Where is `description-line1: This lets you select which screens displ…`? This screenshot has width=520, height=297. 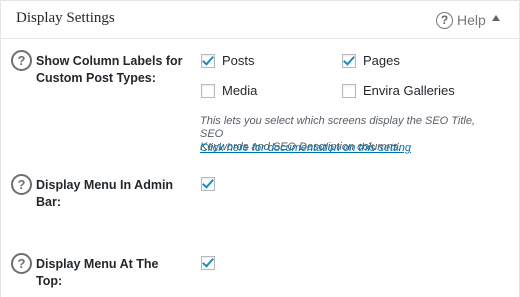 description-line1: This lets you select which screens displ… is located at coordinates (338, 127).